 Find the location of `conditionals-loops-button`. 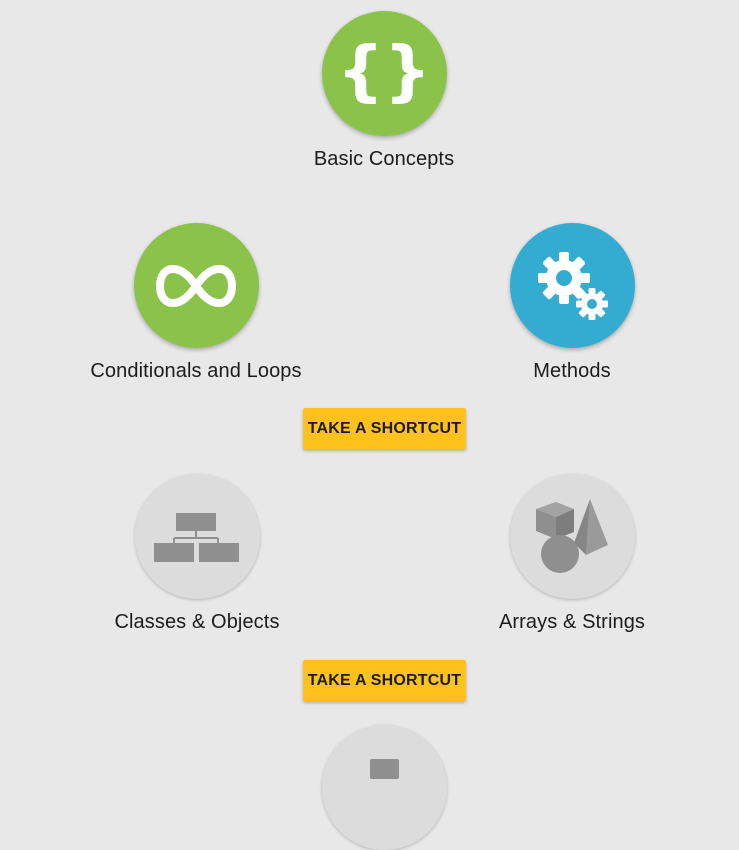

conditionals-loops-button is located at coordinates (196, 285).